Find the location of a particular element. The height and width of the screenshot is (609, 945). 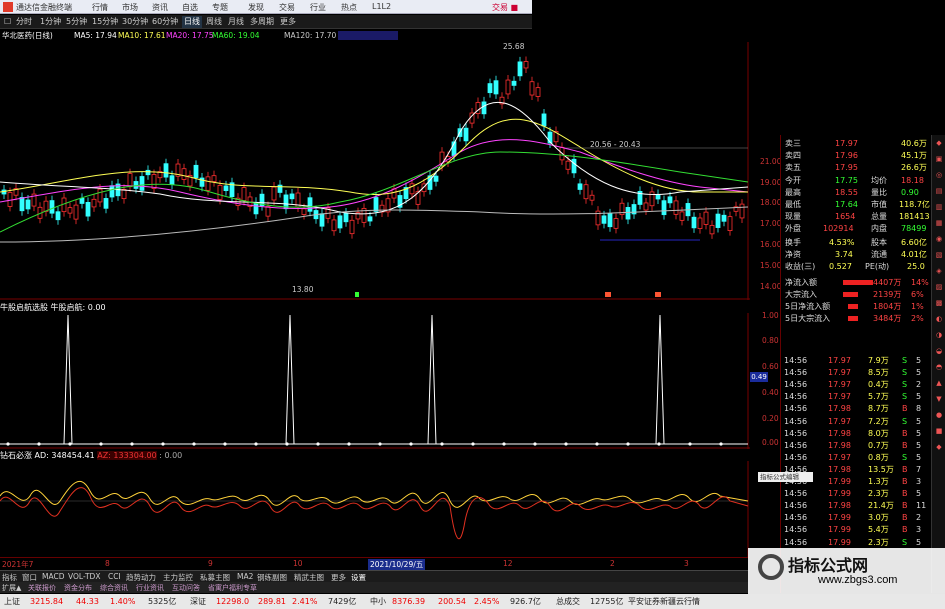

menu-item: 市场 is located at coordinates (130, 7).